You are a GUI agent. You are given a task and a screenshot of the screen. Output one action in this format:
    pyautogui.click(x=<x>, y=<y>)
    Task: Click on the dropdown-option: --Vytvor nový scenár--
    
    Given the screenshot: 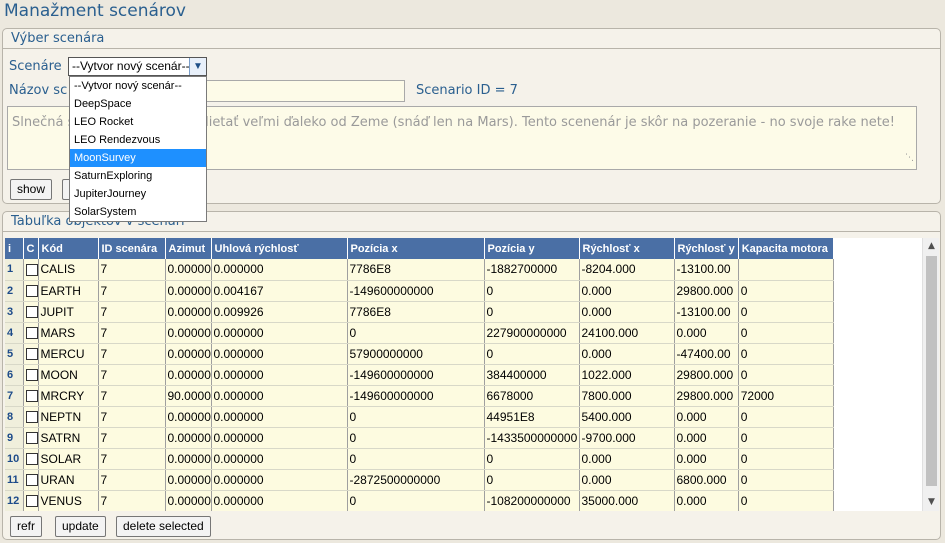 What is the action you would take?
    pyautogui.click(x=138, y=86)
    